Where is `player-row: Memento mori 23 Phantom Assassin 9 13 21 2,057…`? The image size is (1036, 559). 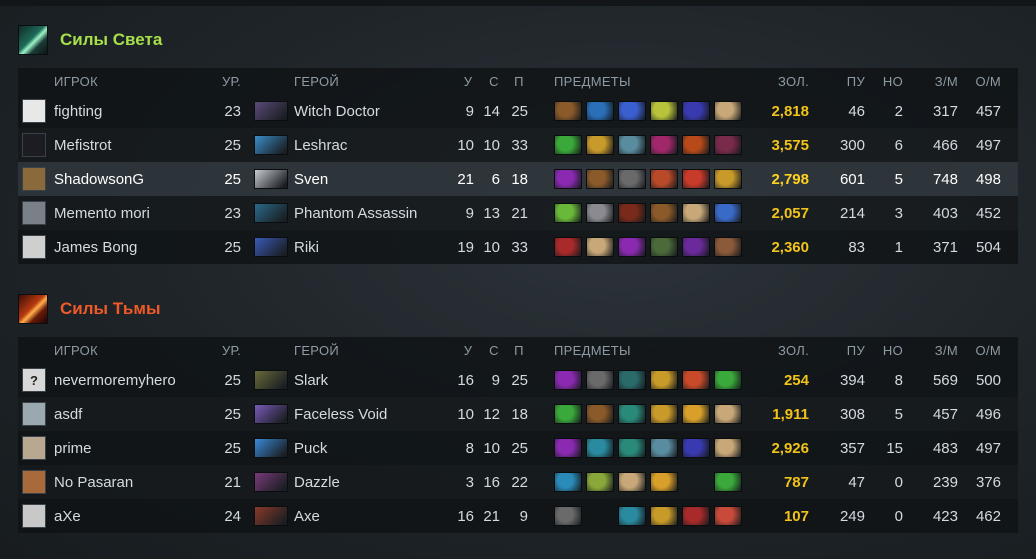
player-row: Memento mori 23 Phantom Assassin 9 13 21 2,057… is located at coordinates (518, 213).